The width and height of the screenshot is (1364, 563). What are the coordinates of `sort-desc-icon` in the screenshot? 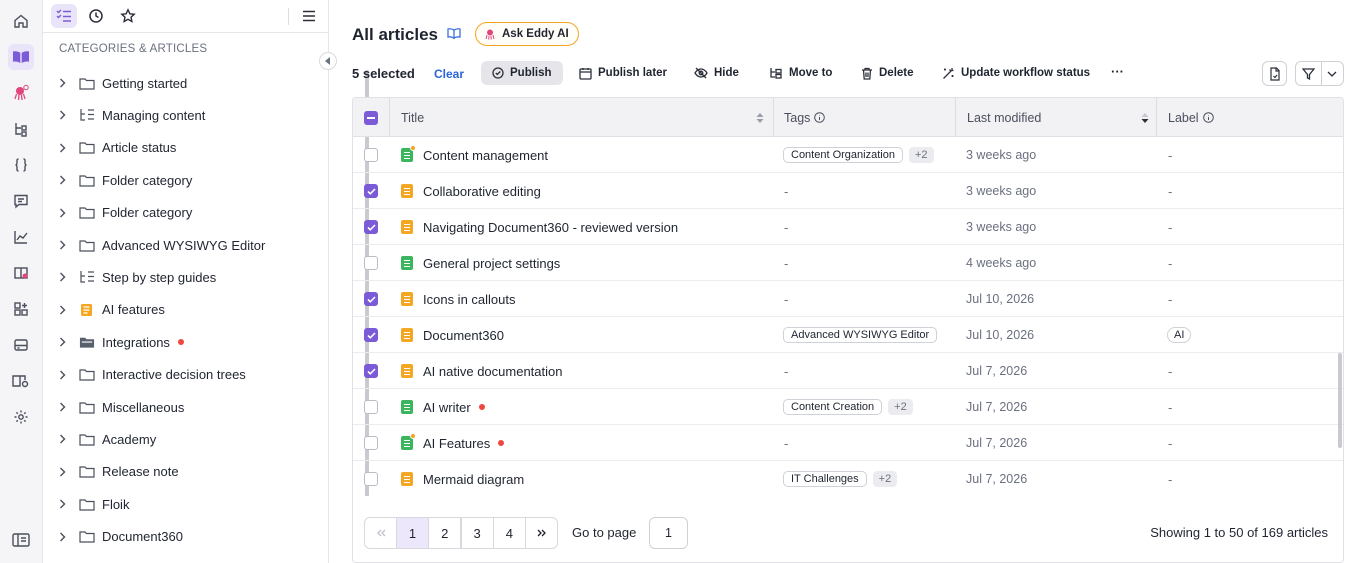 It's located at (1145, 117).